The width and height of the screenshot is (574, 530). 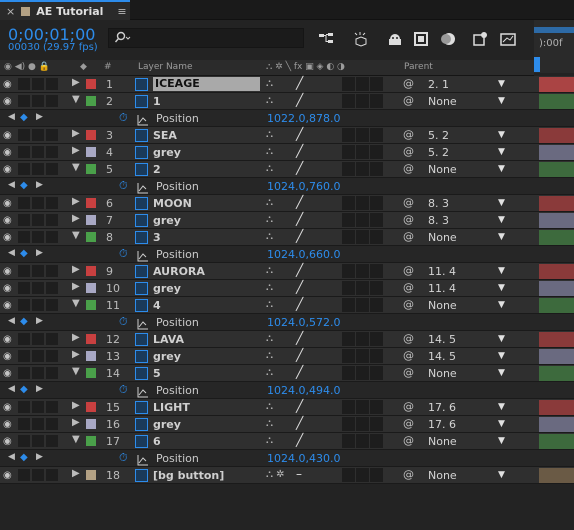 I want to click on parent-select: 2. 1, so click(x=438, y=84).